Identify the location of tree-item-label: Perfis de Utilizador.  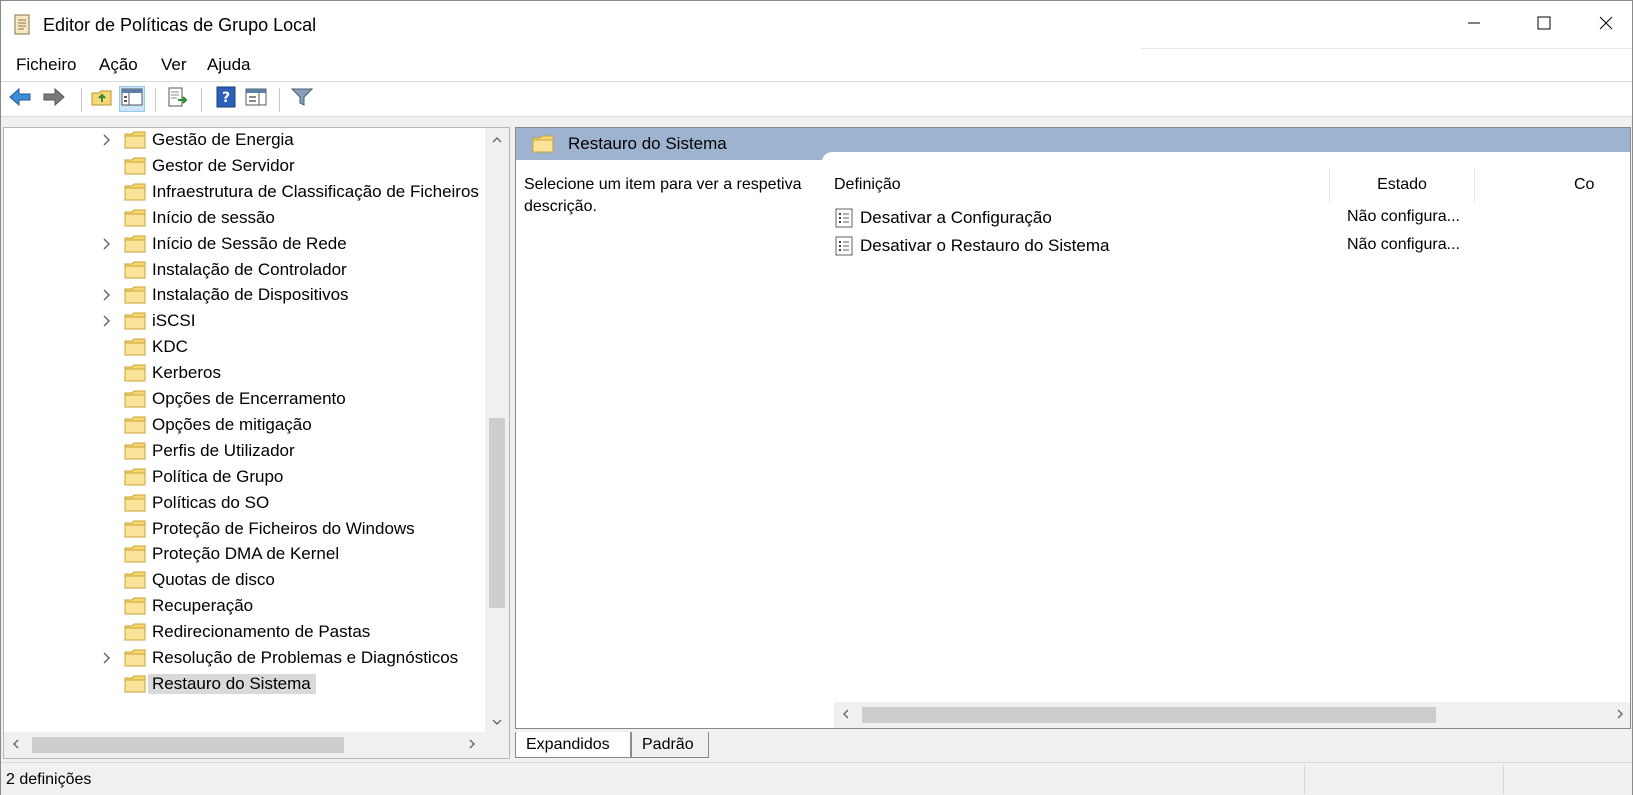
(223, 450).